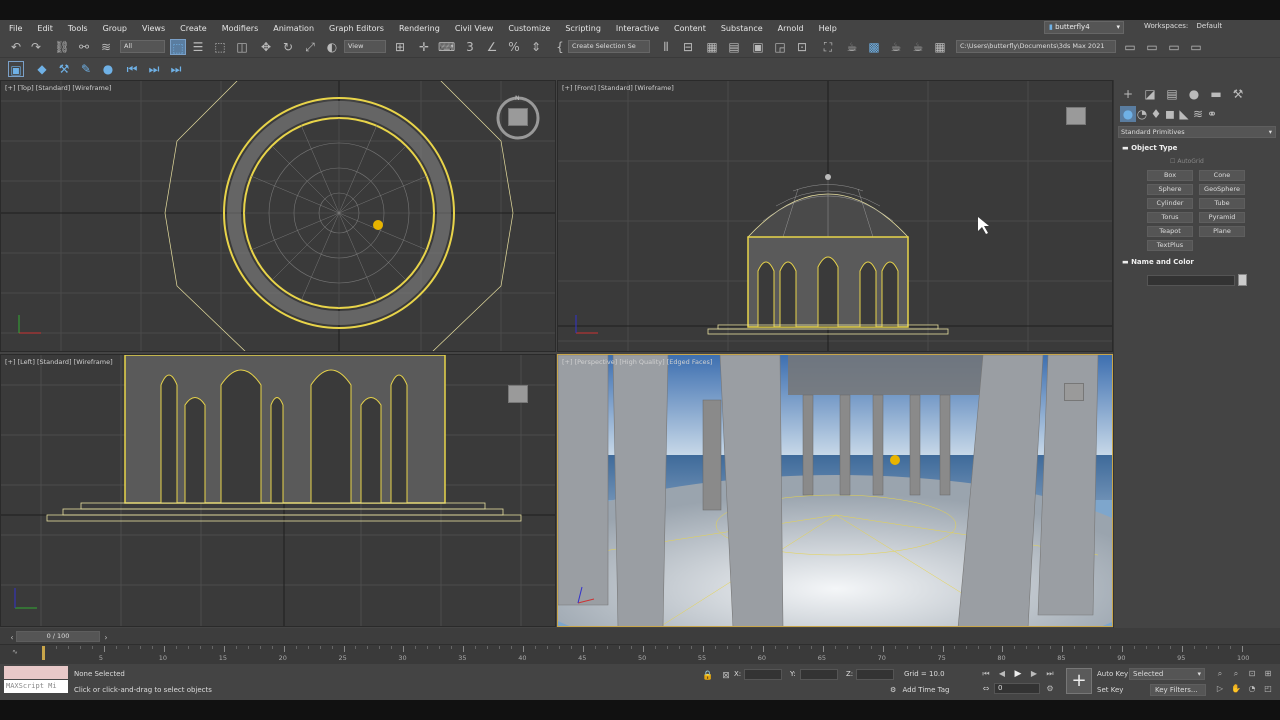 The width and height of the screenshot is (1280, 720). What do you see at coordinates (176, 69) in the screenshot?
I see `frame-end-icon: ⏭` at bounding box center [176, 69].